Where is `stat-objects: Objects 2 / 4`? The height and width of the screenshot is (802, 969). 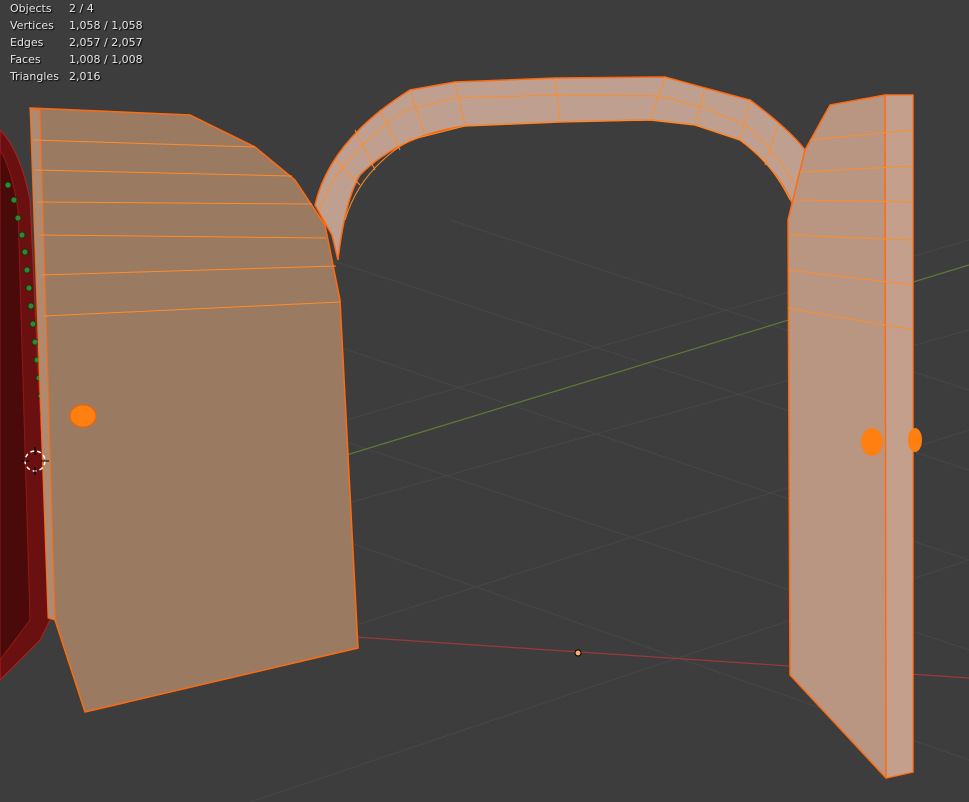 stat-objects: Objects 2 / 4 is located at coordinates (52, 8).